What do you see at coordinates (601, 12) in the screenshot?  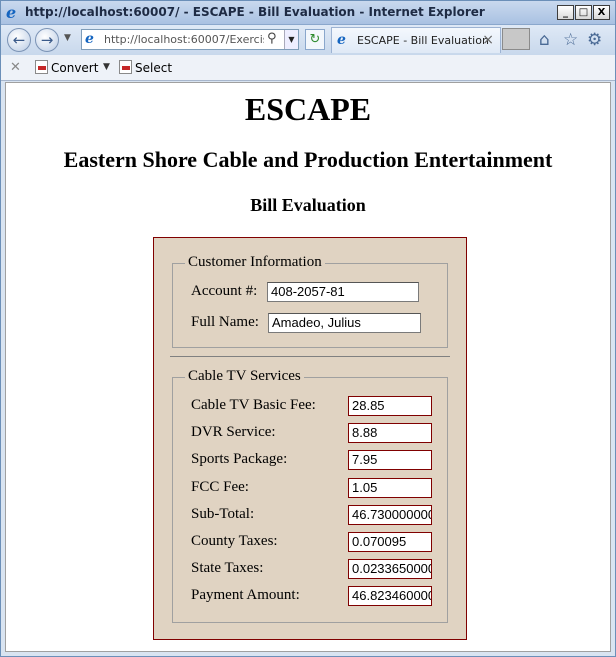 I see `close-button: X` at bounding box center [601, 12].